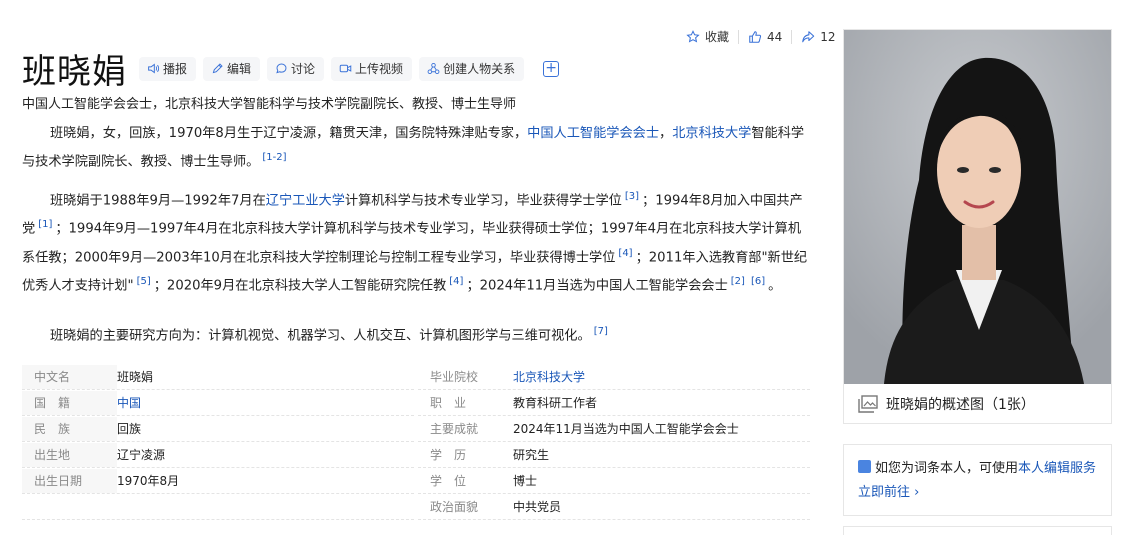 This screenshot has width=1129, height=535. Describe the element at coordinates (1057, 468) in the screenshot. I see `self-edit-service-link: 本人编辑服务` at that location.